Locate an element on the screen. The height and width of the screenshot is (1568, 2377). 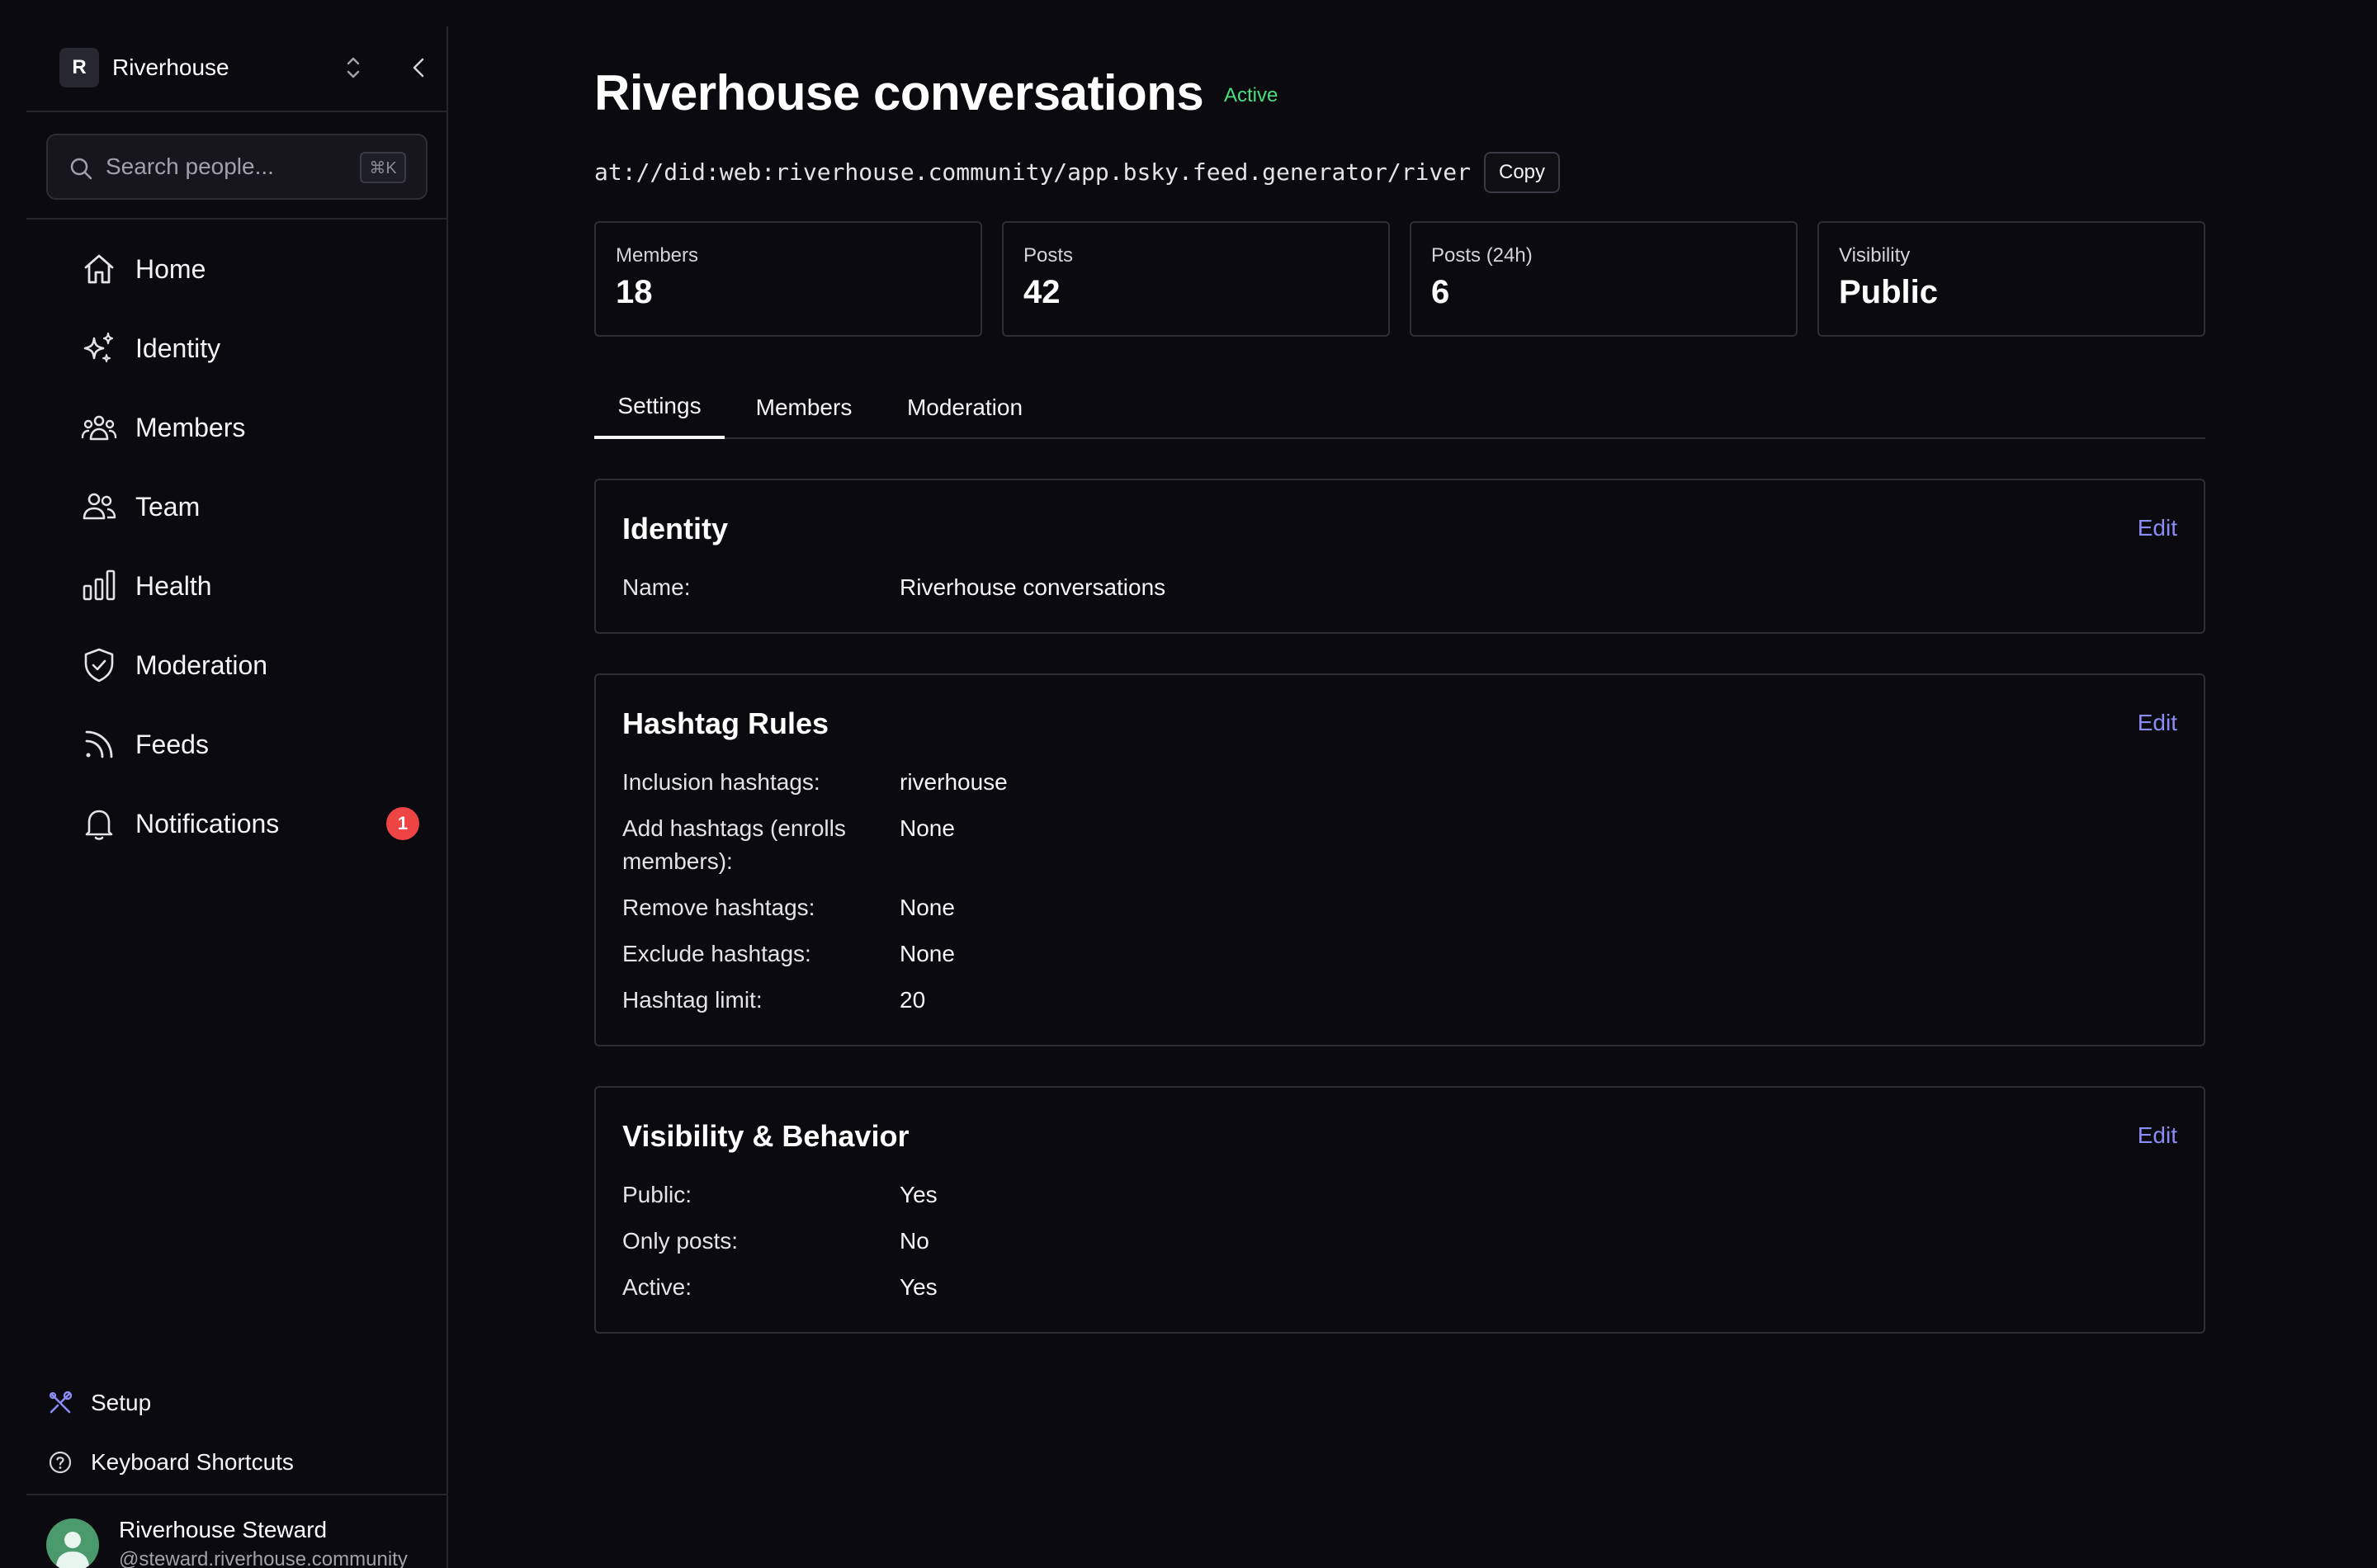
nav-item-moderation: Moderation is located at coordinates (253, 665).